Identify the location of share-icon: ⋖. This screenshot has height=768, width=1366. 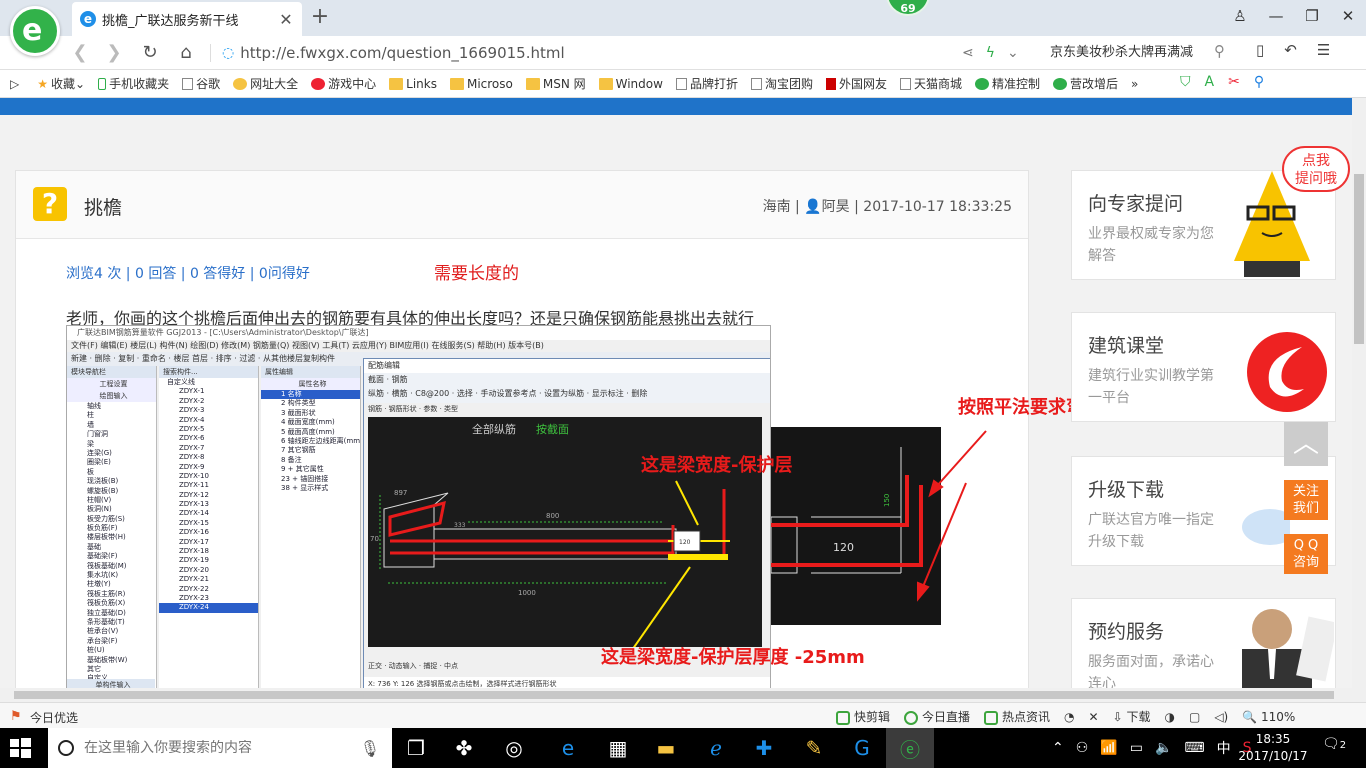
(968, 53).